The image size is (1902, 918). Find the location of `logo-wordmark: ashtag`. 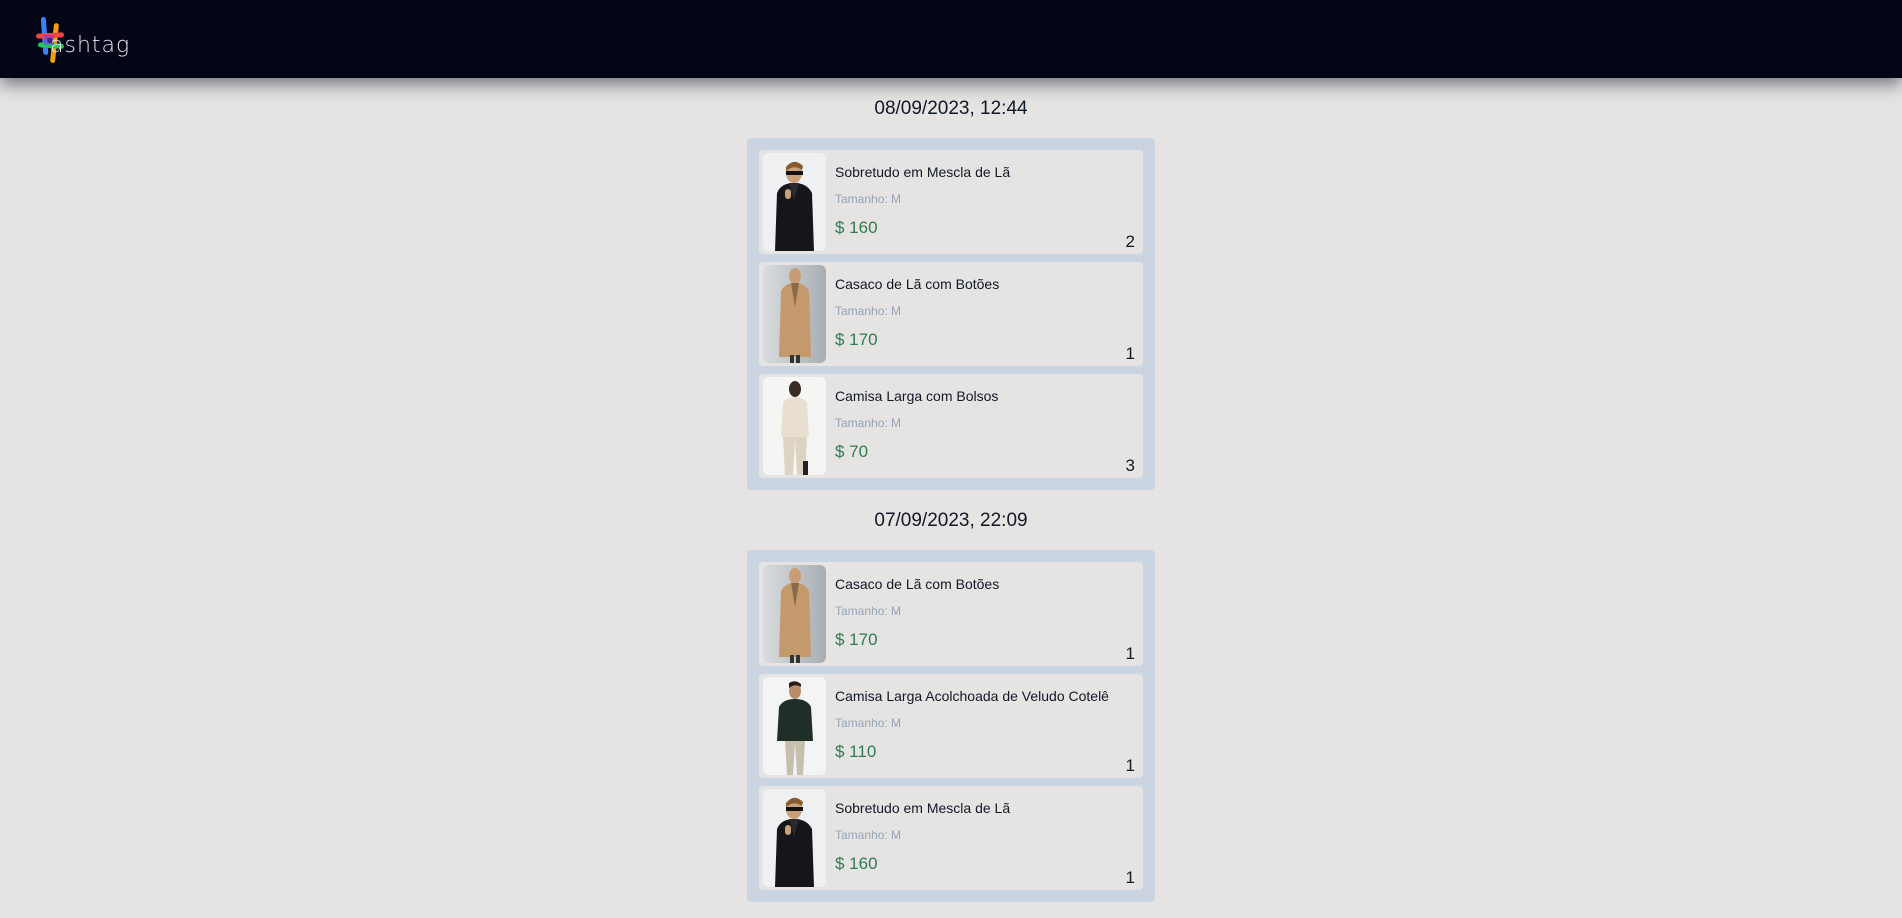

logo-wordmark: ashtag is located at coordinates (90, 45).